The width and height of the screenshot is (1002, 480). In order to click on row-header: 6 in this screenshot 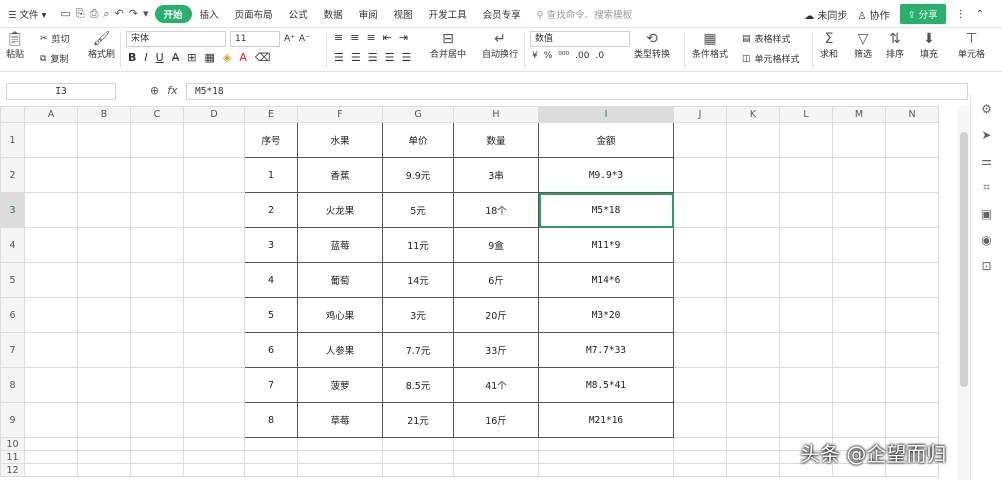, I will do `click(12, 315)`.